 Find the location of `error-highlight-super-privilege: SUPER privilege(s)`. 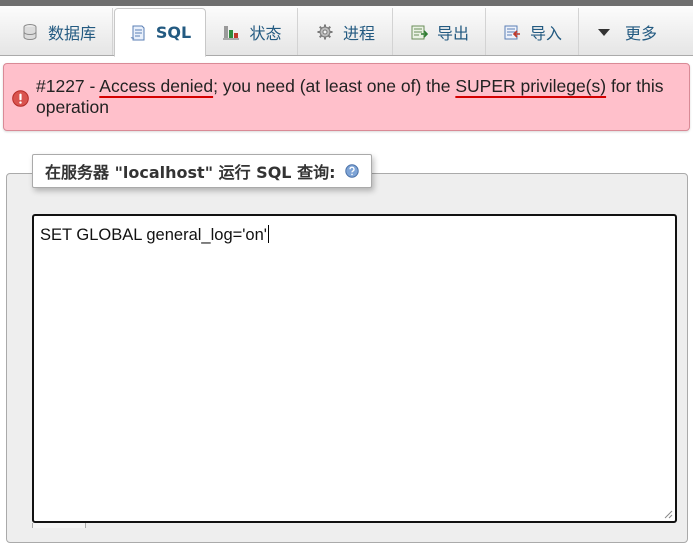

error-highlight-super-privilege: SUPER privilege(s) is located at coordinates (531, 86).